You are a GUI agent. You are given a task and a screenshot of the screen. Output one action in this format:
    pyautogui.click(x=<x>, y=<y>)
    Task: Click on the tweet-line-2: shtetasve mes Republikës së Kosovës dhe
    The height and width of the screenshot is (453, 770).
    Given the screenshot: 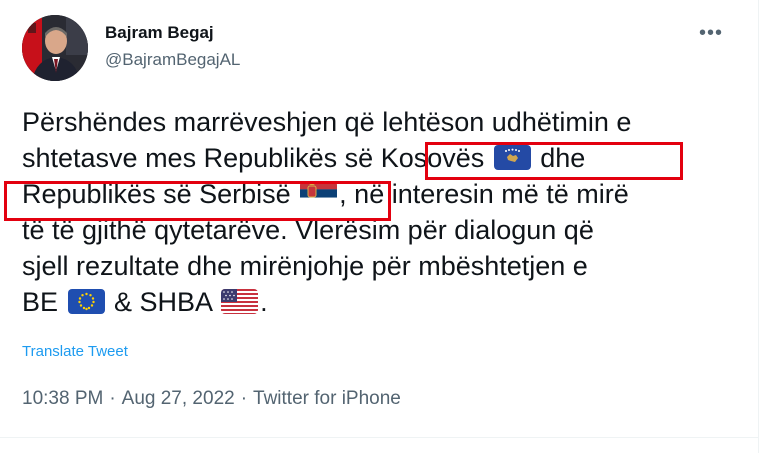 What is the action you would take?
    pyautogui.click(x=387, y=158)
    